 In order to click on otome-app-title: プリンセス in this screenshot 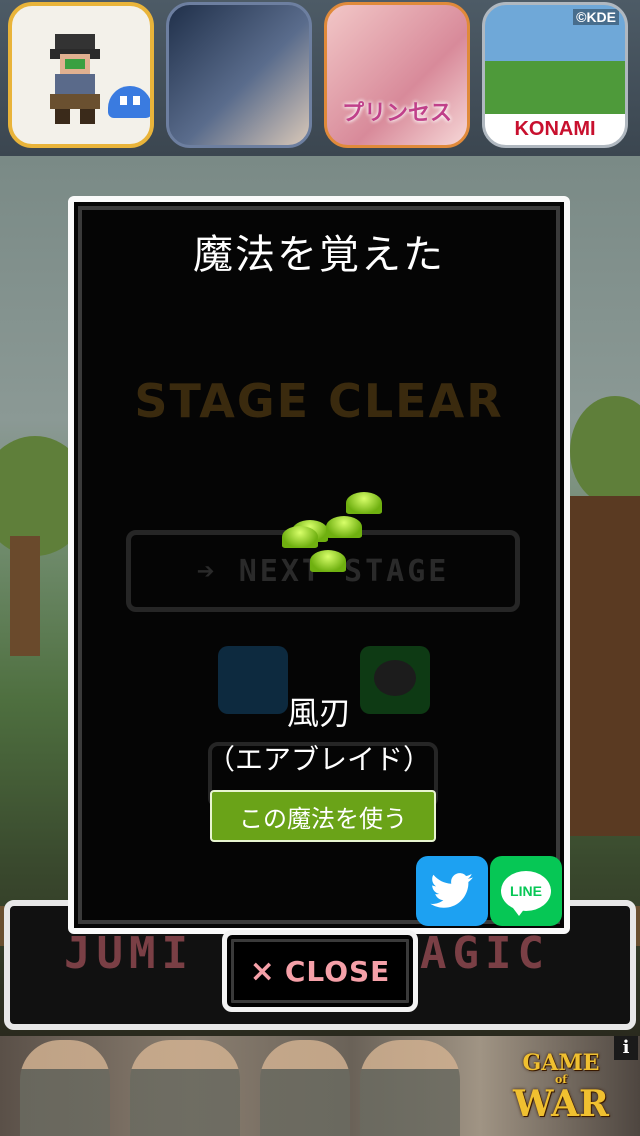, I will do `click(396, 113)`.